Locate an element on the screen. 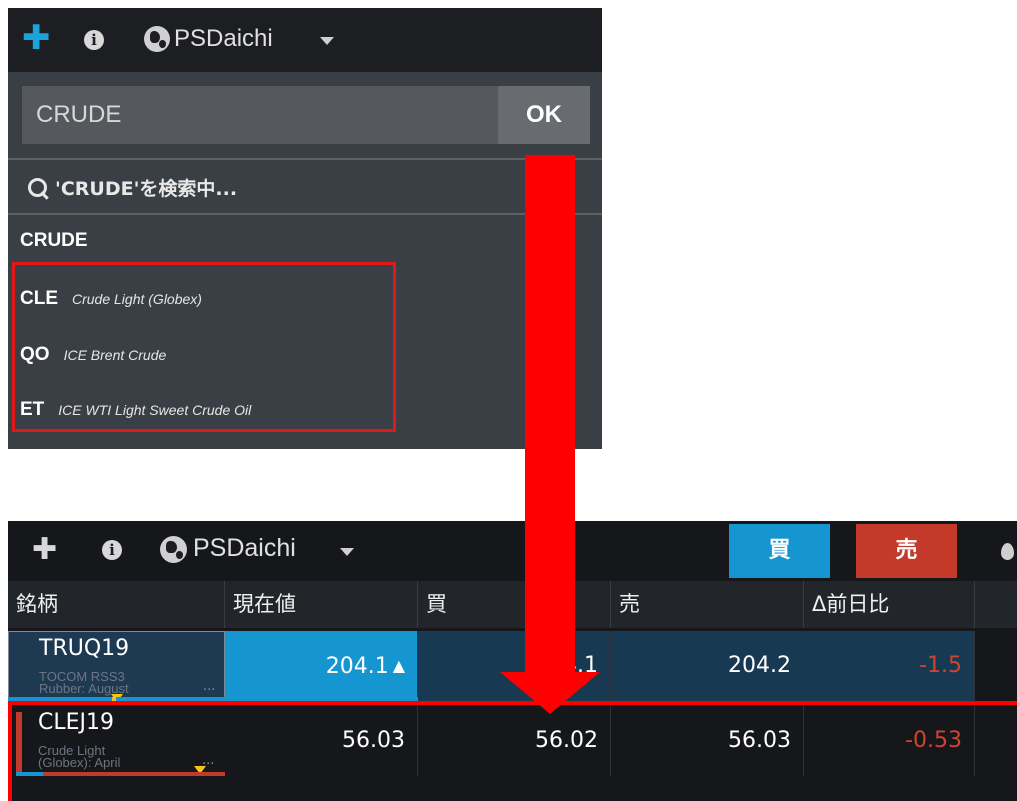  column-header-bid: 買 is located at coordinates (514, 604).